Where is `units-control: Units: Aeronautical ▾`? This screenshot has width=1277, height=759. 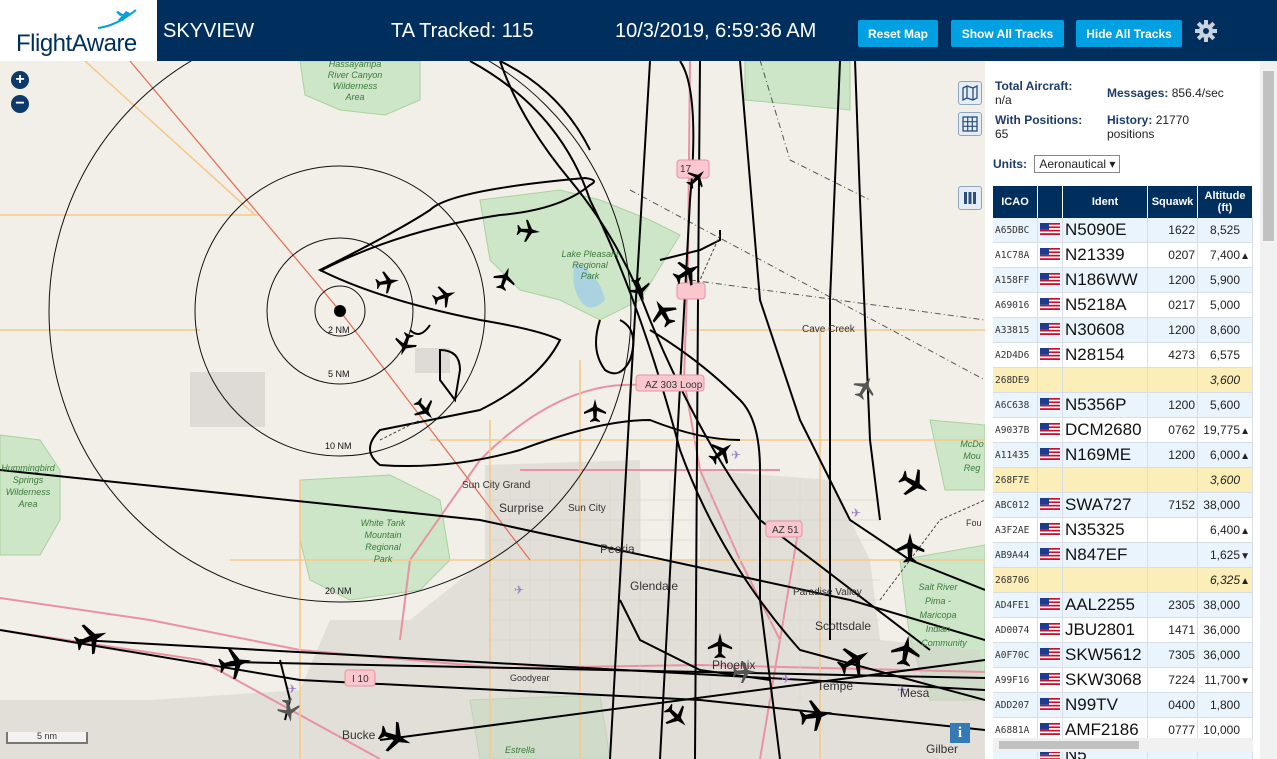 units-control: Units: Aeronautical ▾ is located at coordinates (1057, 164).